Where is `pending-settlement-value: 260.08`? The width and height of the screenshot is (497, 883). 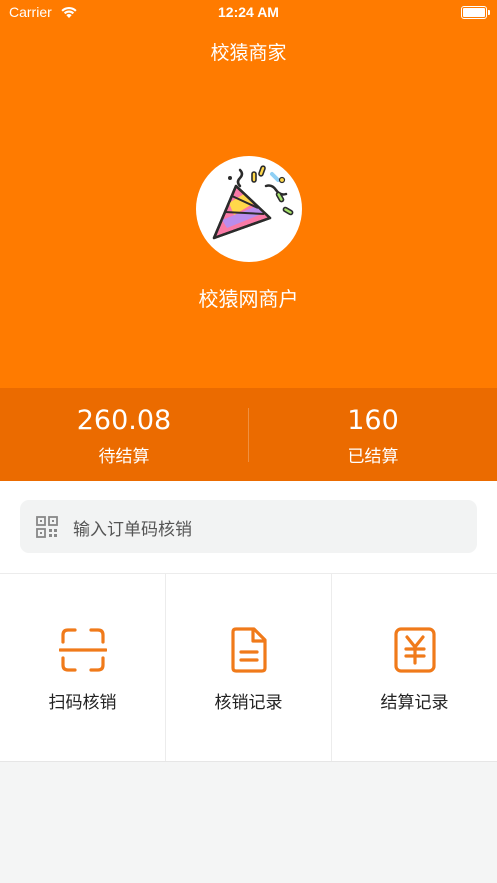 pending-settlement-value: 260.08 is located at coordinates (124, 420).